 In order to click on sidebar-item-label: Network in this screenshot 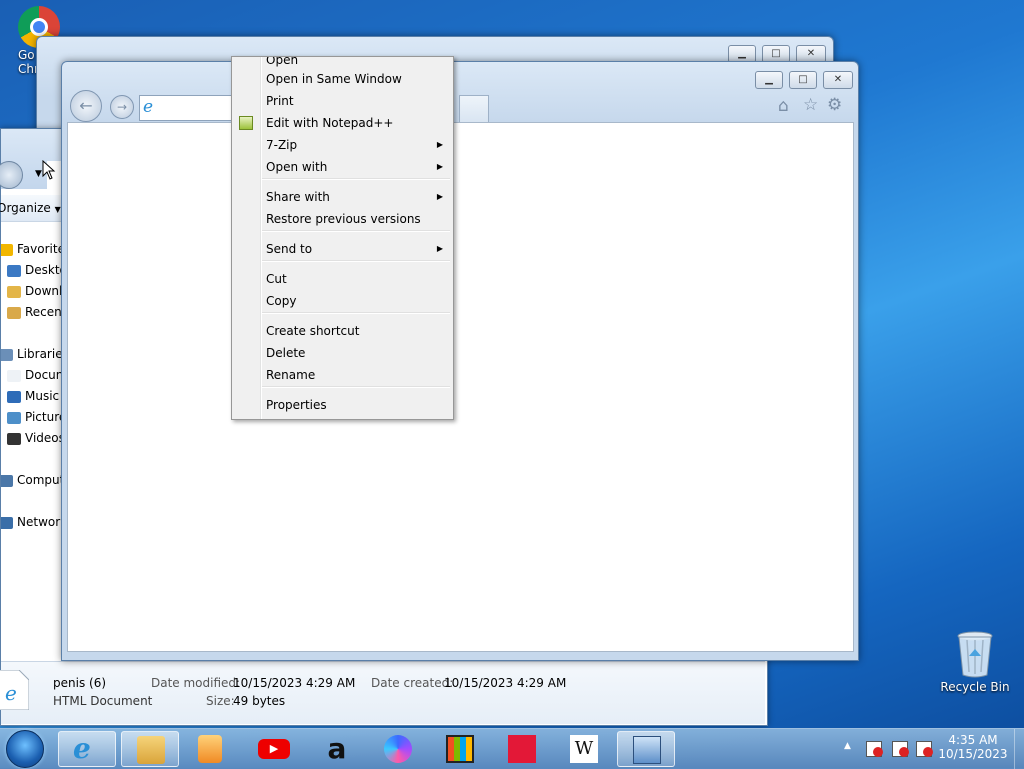, I will do `click(40, 522)`.